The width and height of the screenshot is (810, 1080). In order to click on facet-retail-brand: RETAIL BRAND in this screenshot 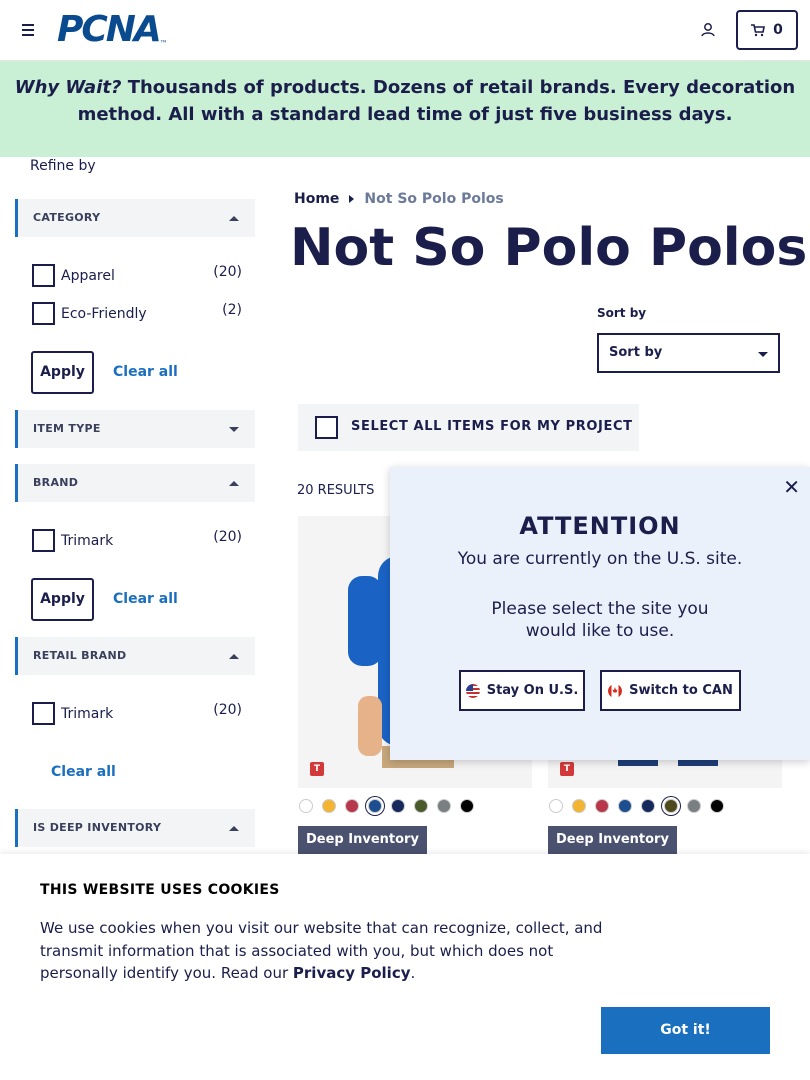, I will do `click(135, 656)`.